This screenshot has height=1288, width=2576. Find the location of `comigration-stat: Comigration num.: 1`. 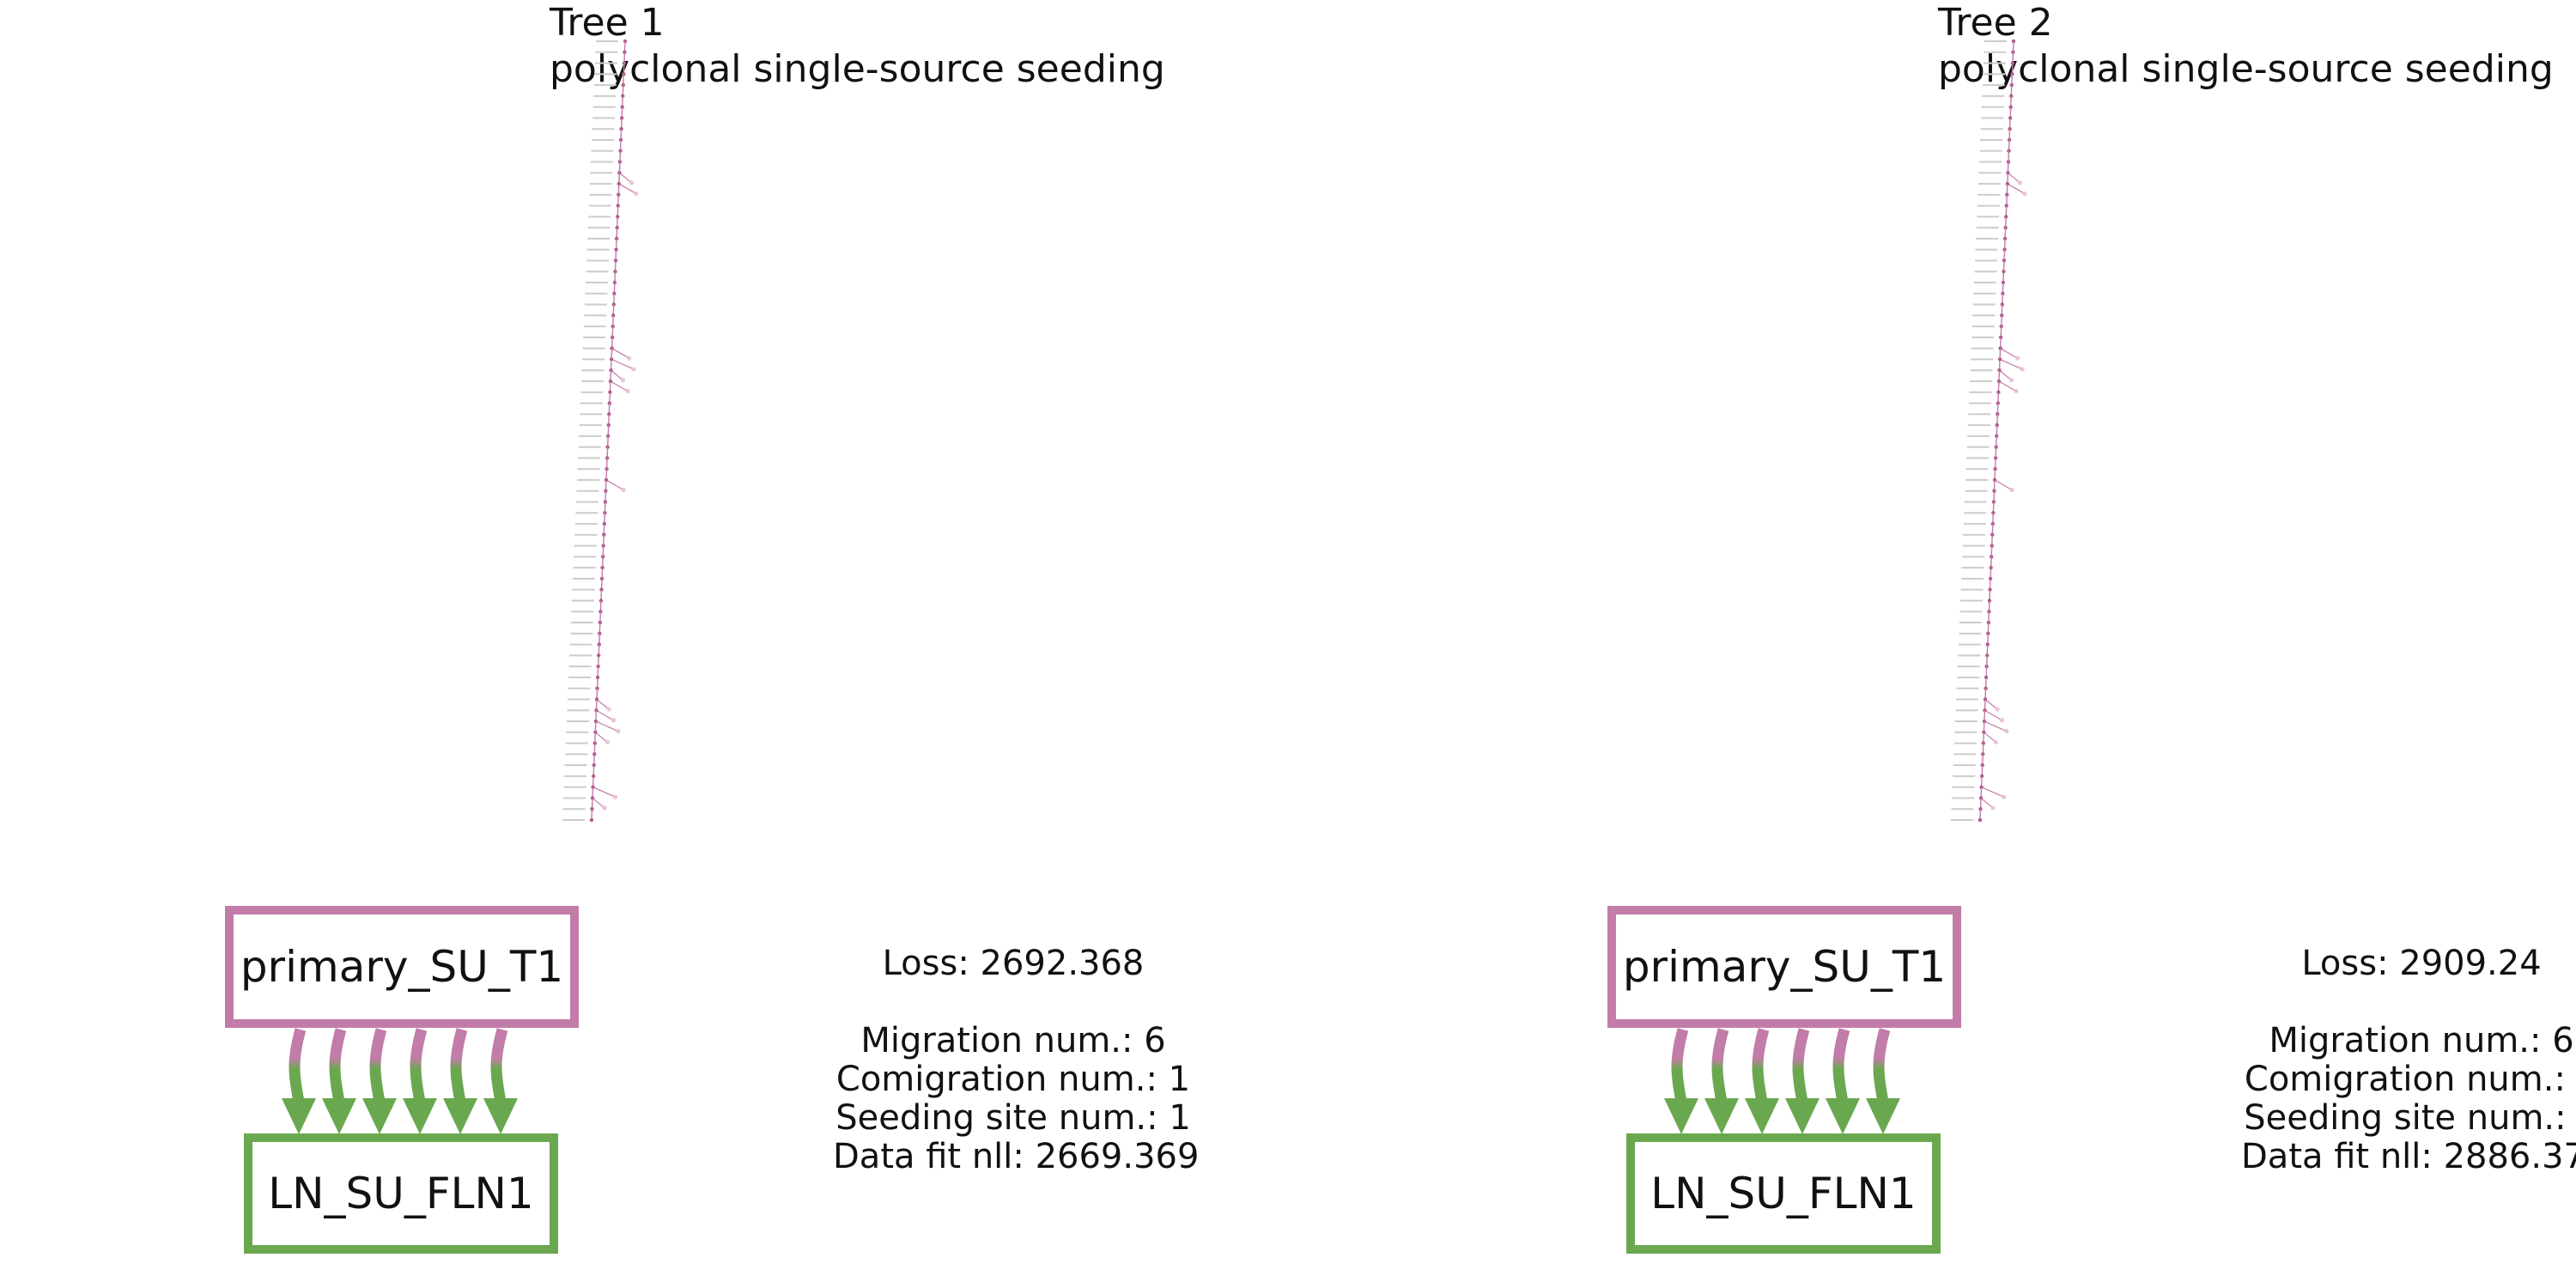

comigration-stat: Comigration num.: 1 is located at coordinates (1013, 1079).